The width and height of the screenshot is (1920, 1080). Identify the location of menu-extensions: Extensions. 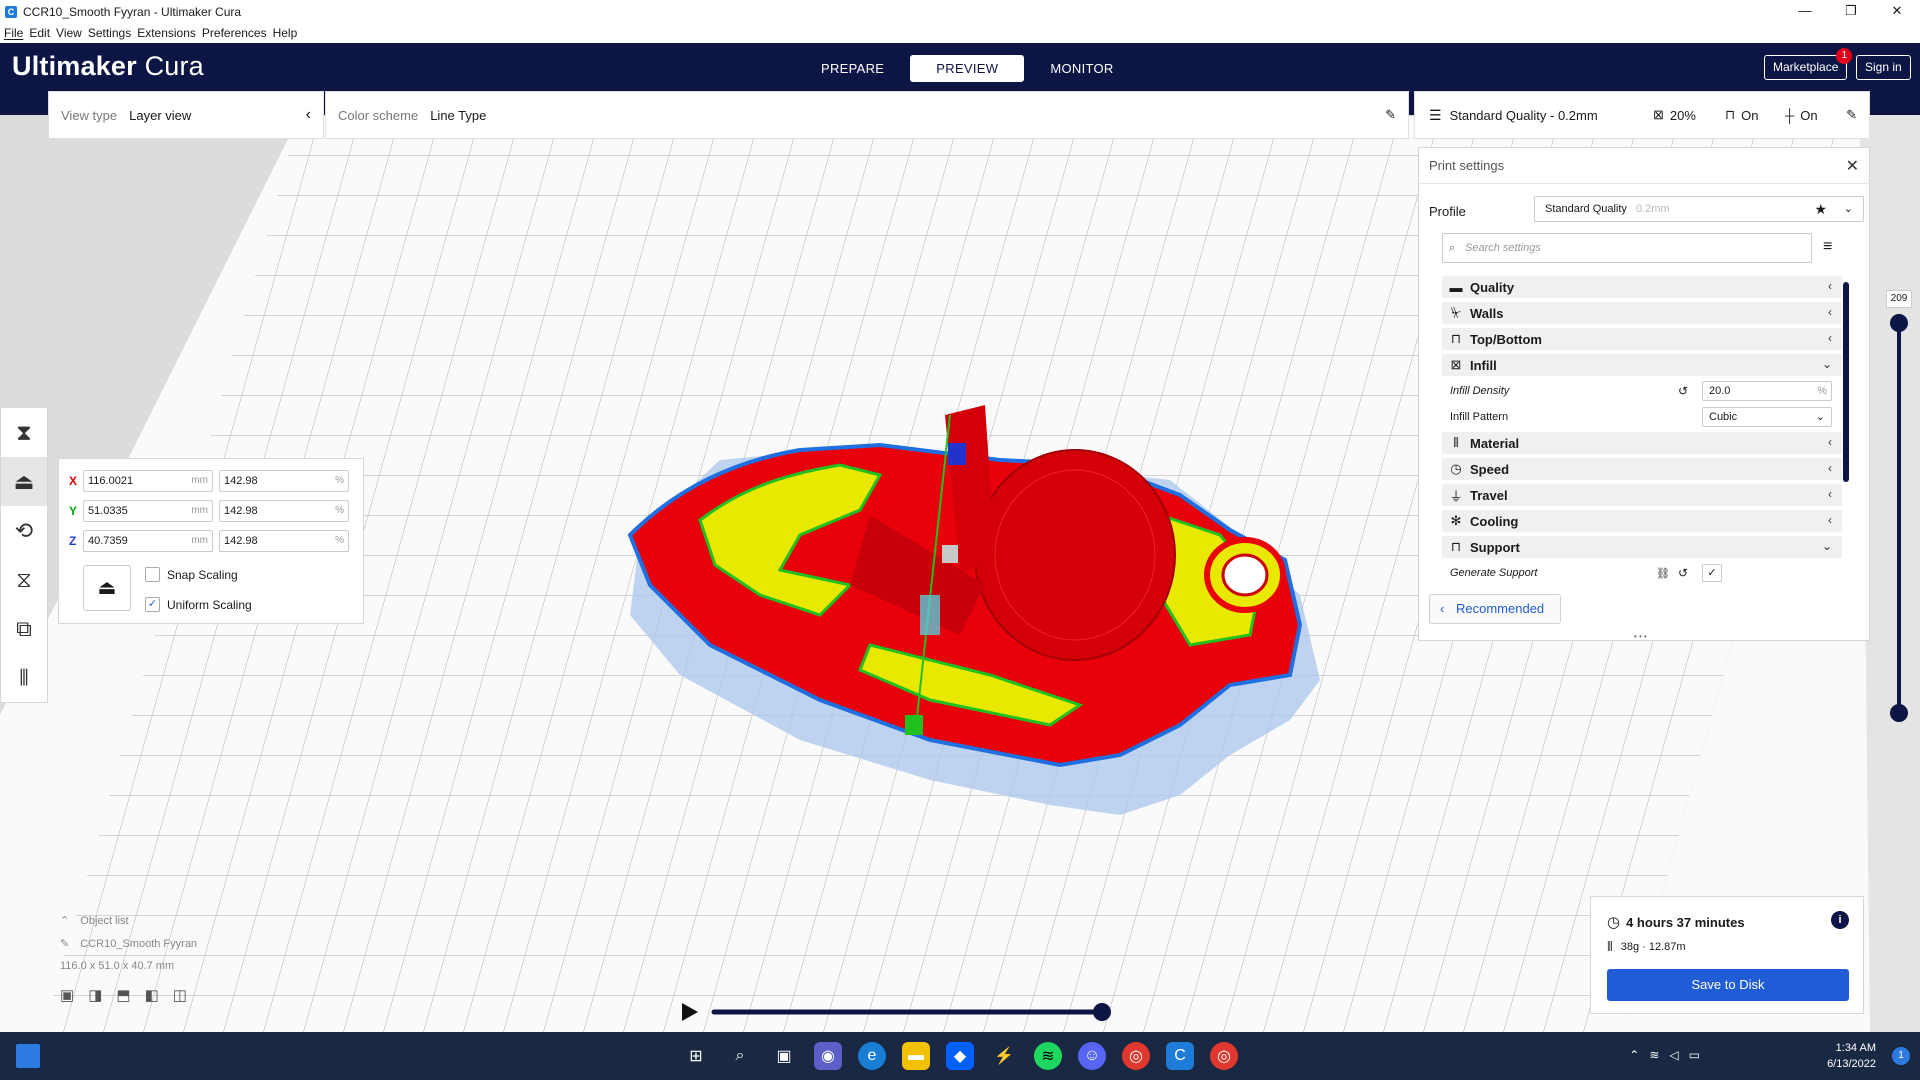
(166, 33).